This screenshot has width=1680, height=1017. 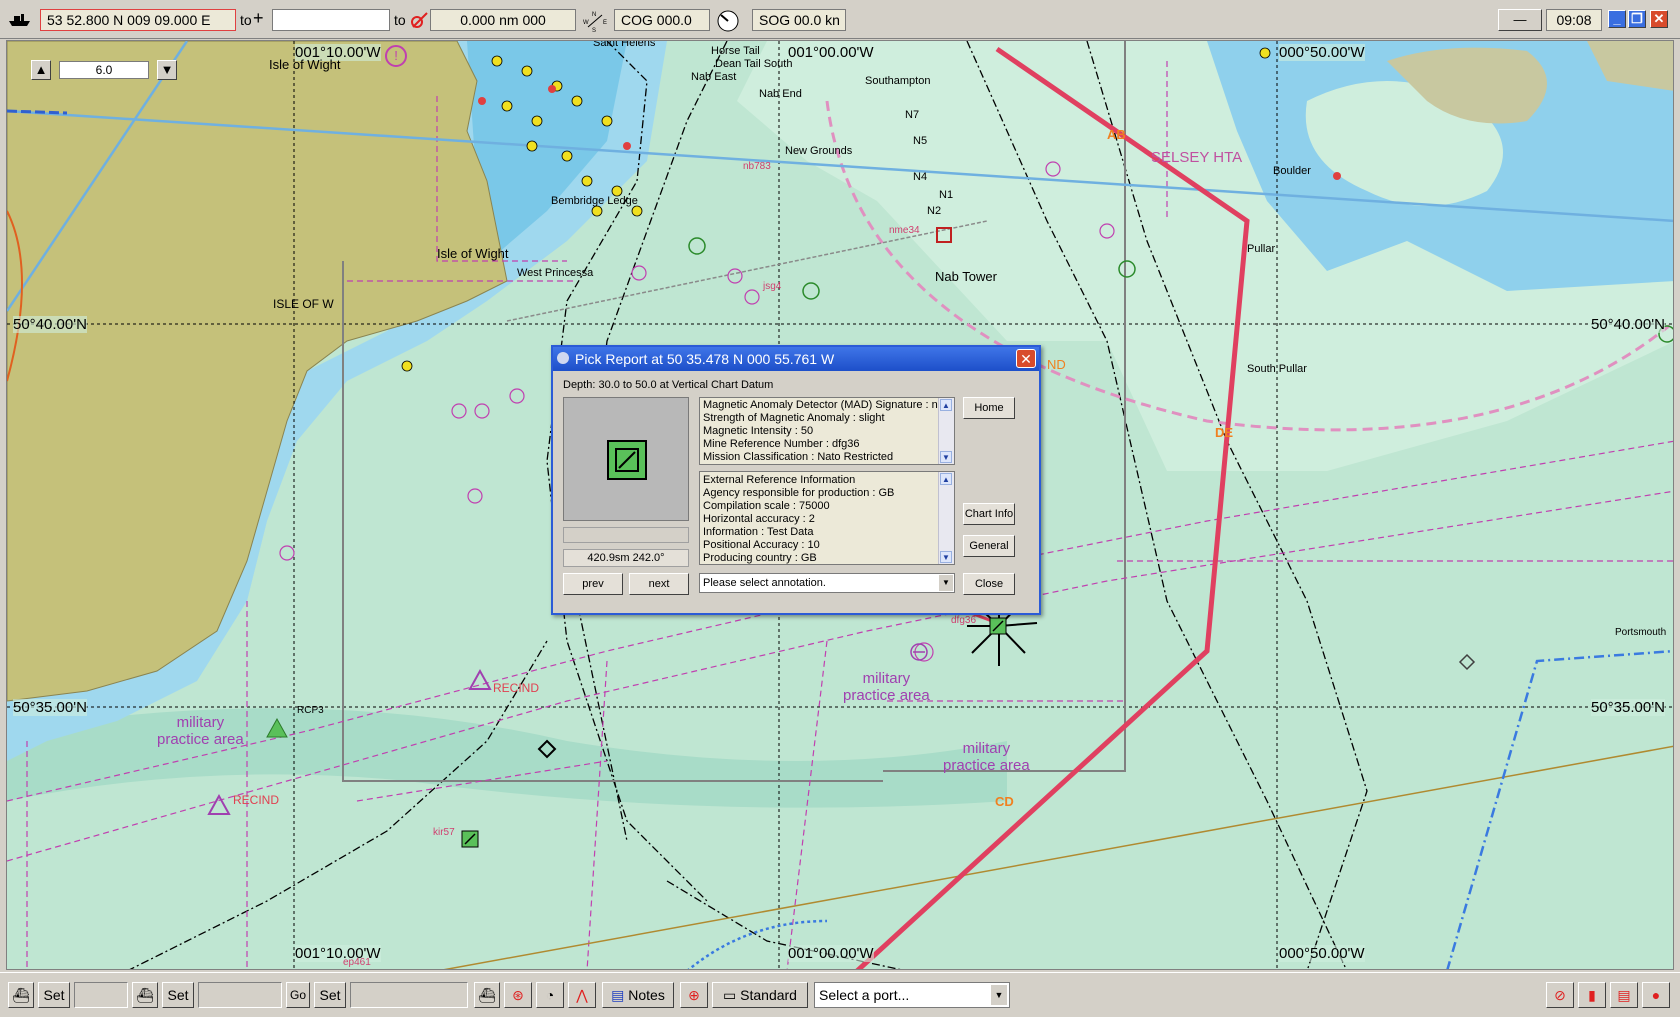 I want to click on svg-text: W, so click(x=586, y=23).